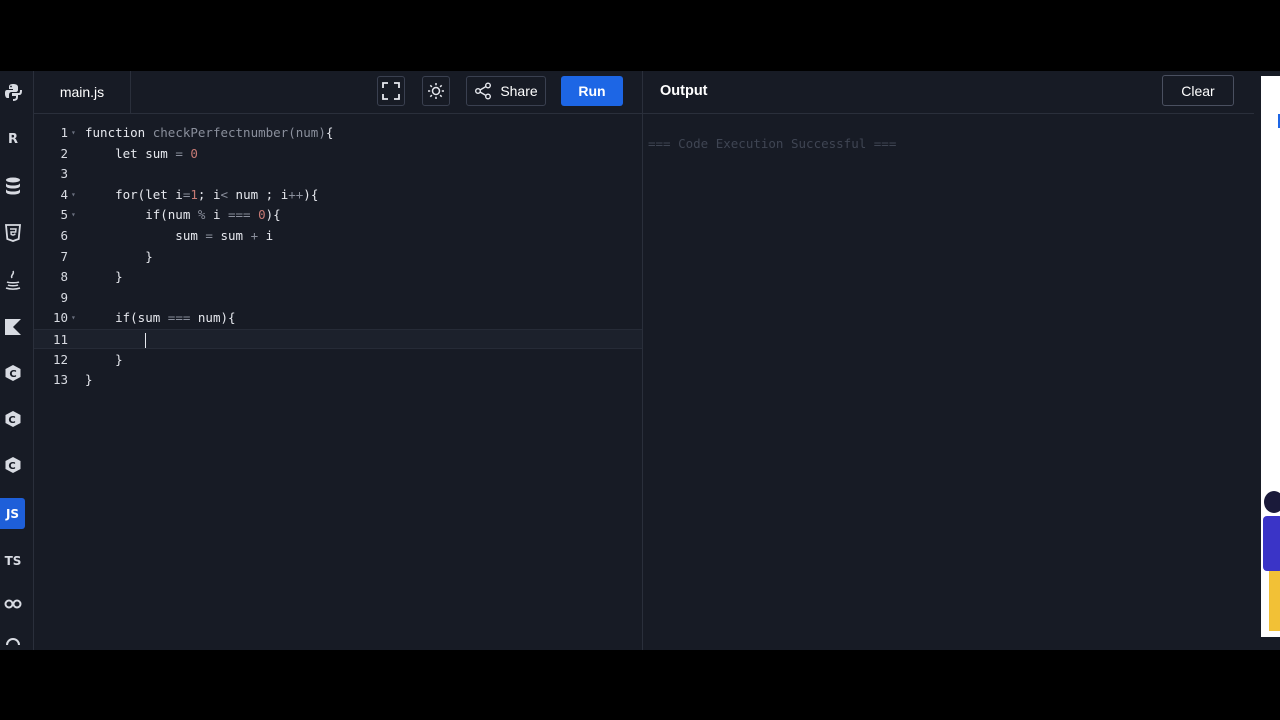 The width and height of the screenshot is (1280, 720). I want to click on share-label: Share, so click(519, 91).